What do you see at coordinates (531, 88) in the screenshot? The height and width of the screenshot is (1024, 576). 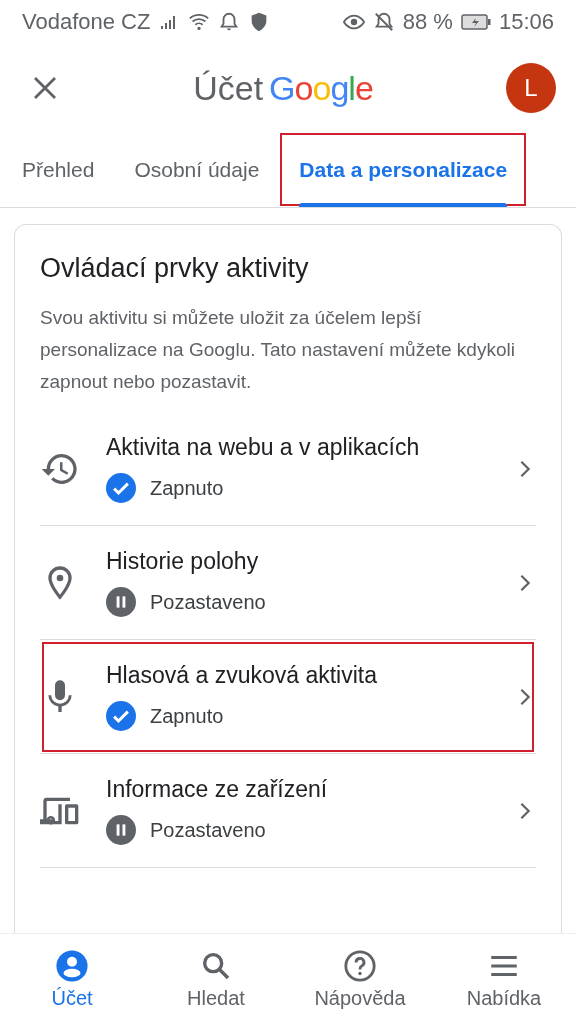 I see `avatar: L` at bounding box center [531, 88].